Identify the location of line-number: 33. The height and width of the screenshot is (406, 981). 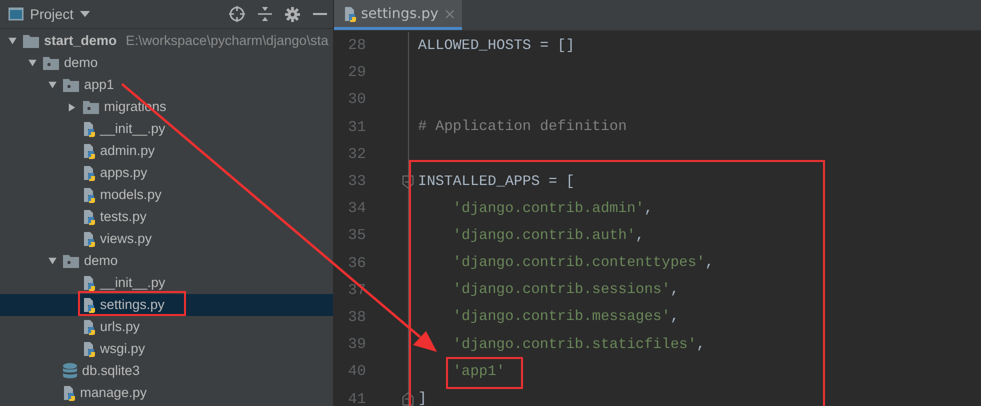
(356, 181).